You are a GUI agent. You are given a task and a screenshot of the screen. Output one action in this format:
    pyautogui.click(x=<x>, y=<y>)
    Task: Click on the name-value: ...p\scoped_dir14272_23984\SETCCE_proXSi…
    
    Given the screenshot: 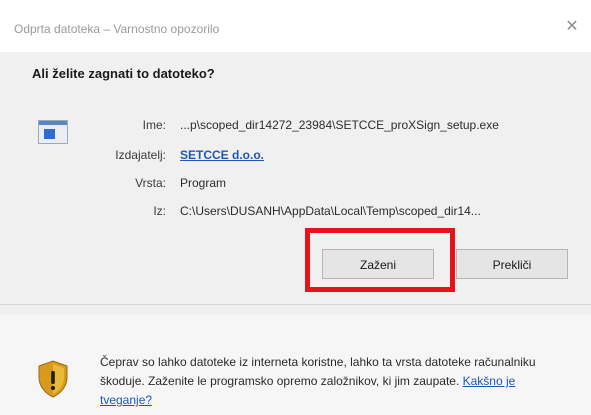 What is the action you would take?
    pyautogui.click(x=339, y=125)
    